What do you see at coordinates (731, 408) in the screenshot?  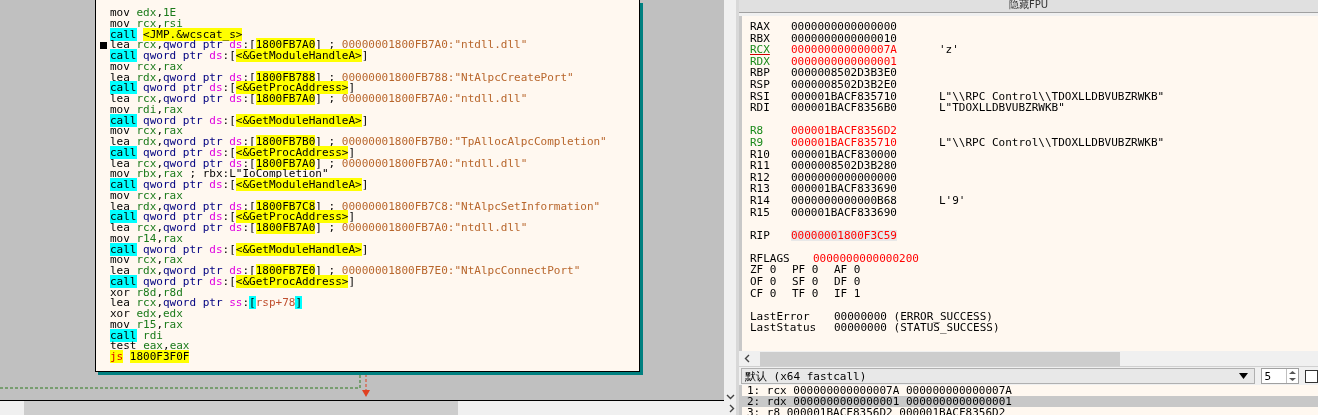 I see `chevron-right-icon` at bounding box center [731, 408].